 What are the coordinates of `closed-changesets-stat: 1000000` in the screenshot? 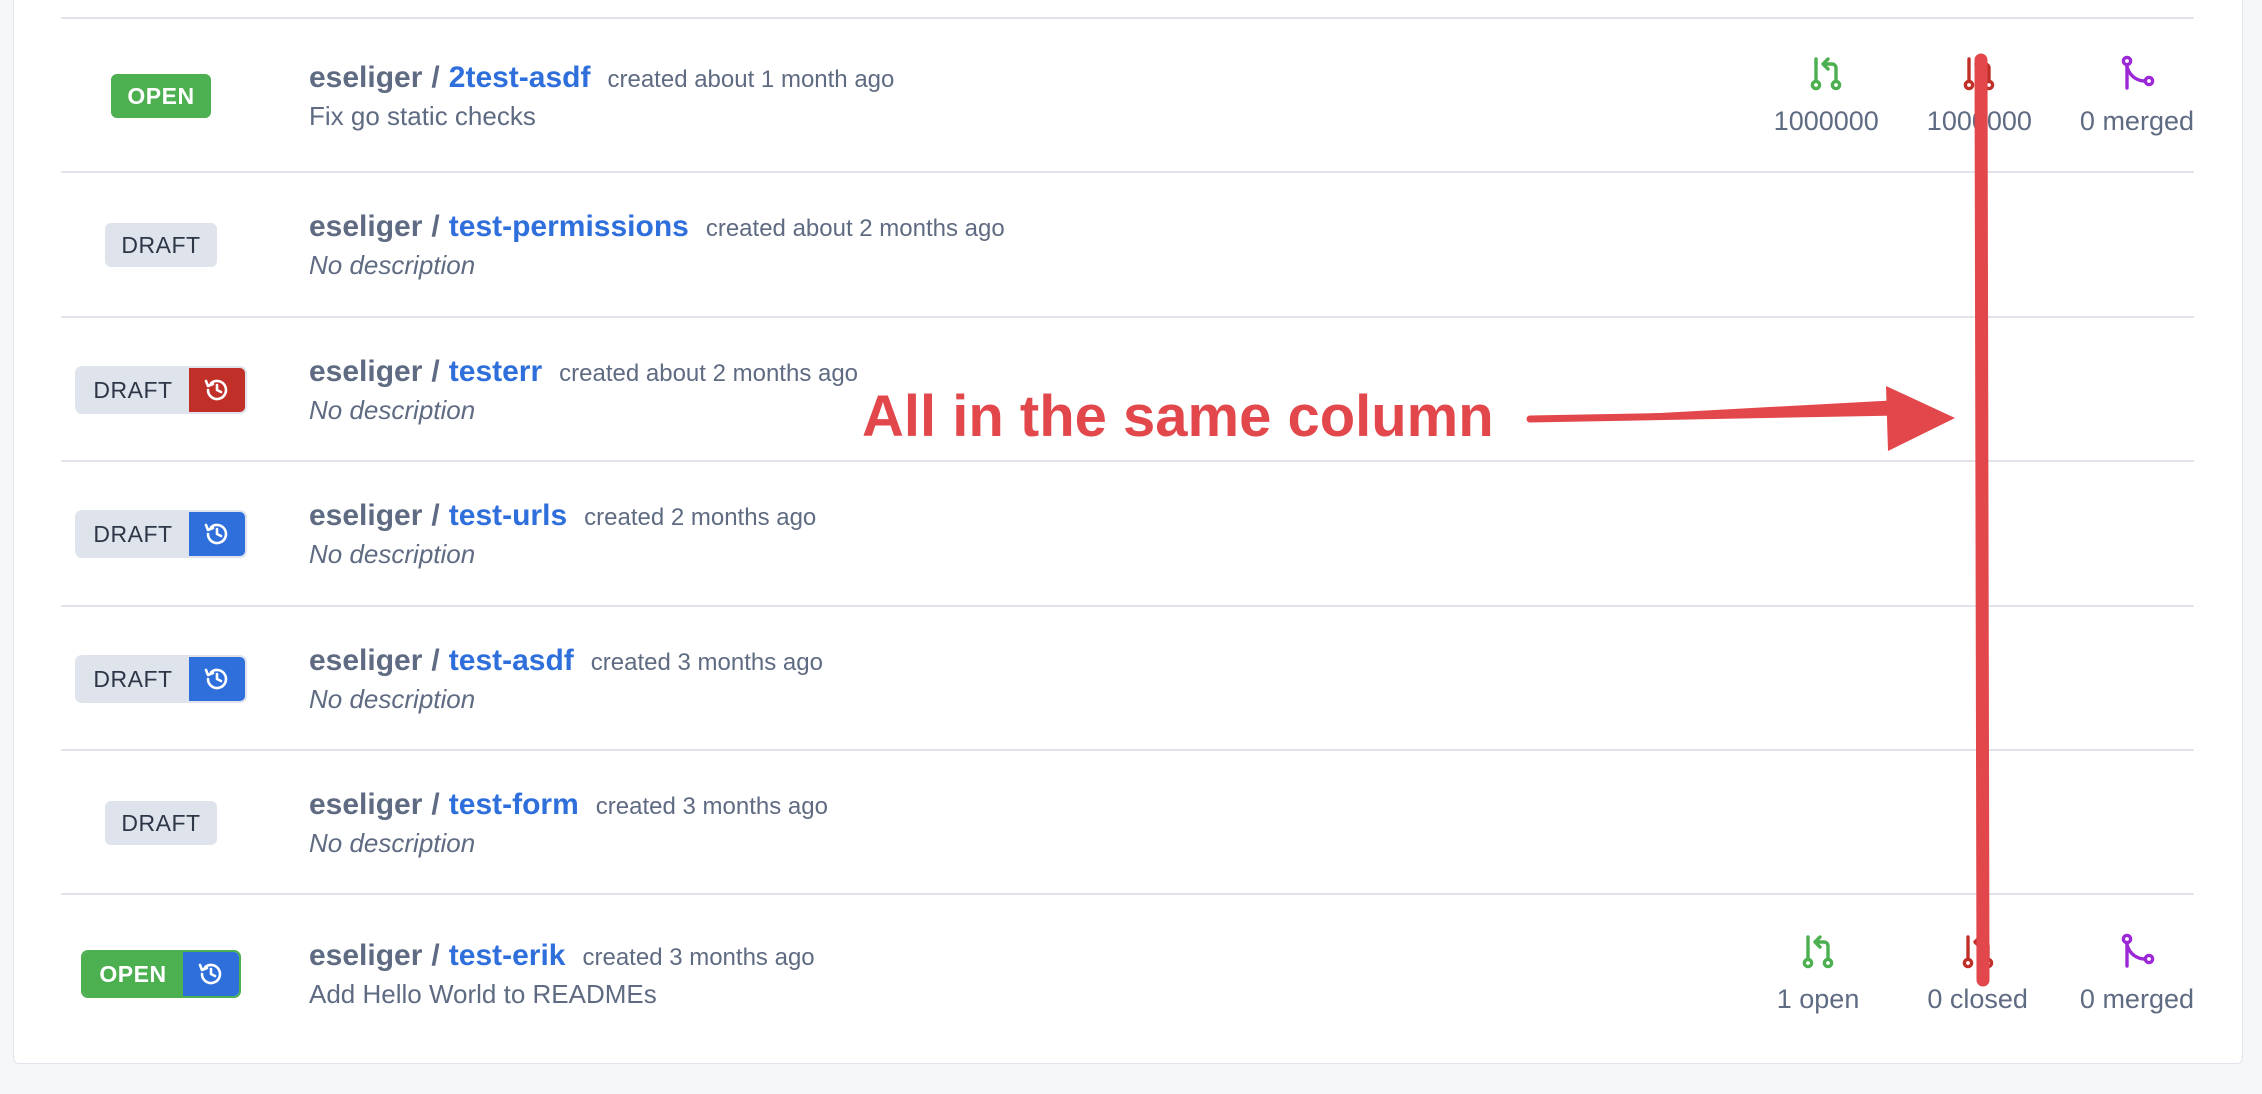 It's located at (1979, 96).